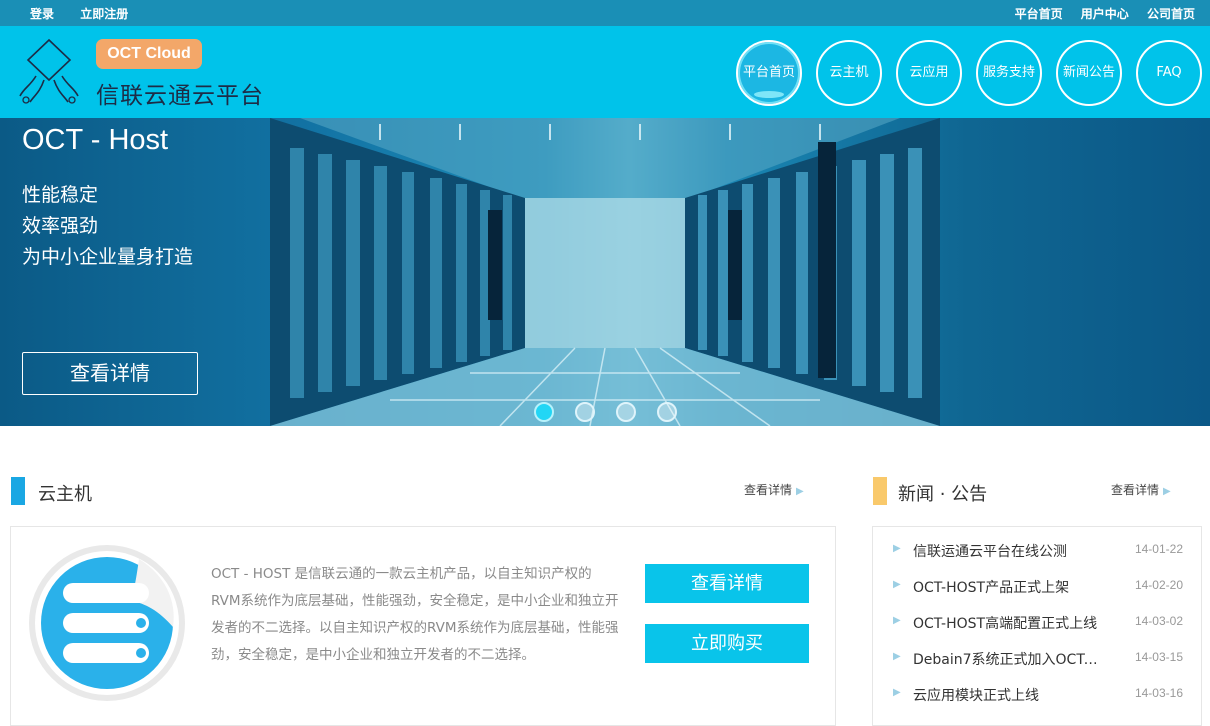 The width and height of the screenshot is (1210, 726). What do you see at coordinates (1038, 587) in the screenshot?
I see `news-item: ▶ OCT-HOST产品正式上架 14-02-20` at bounding box center [1038, 587].